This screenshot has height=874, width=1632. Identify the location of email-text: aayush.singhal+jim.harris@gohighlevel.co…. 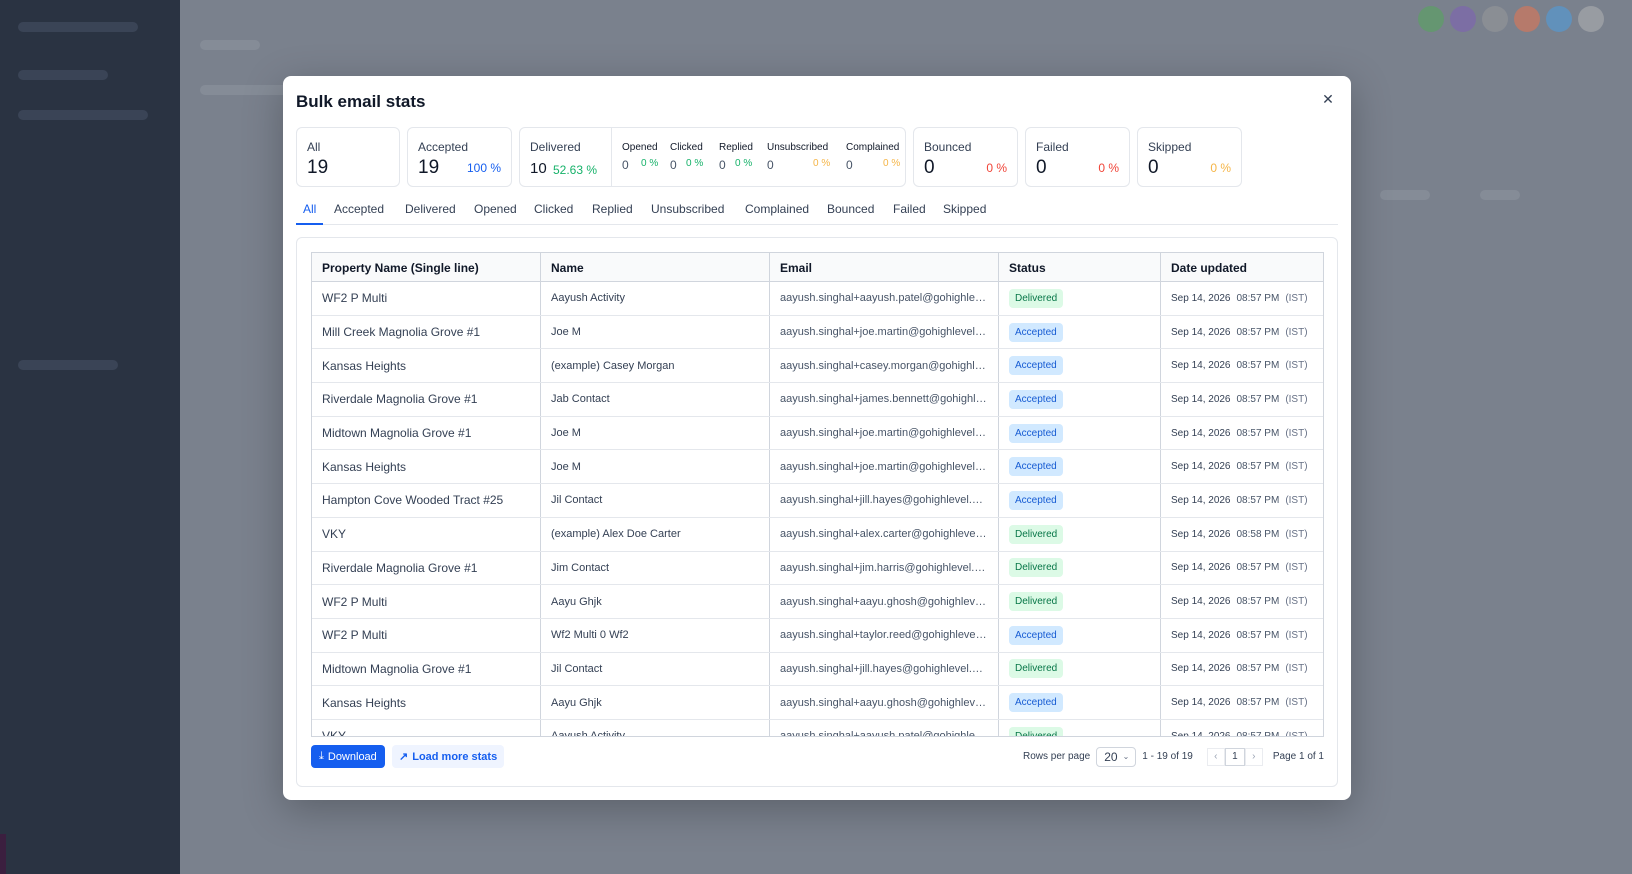
(884, 567).